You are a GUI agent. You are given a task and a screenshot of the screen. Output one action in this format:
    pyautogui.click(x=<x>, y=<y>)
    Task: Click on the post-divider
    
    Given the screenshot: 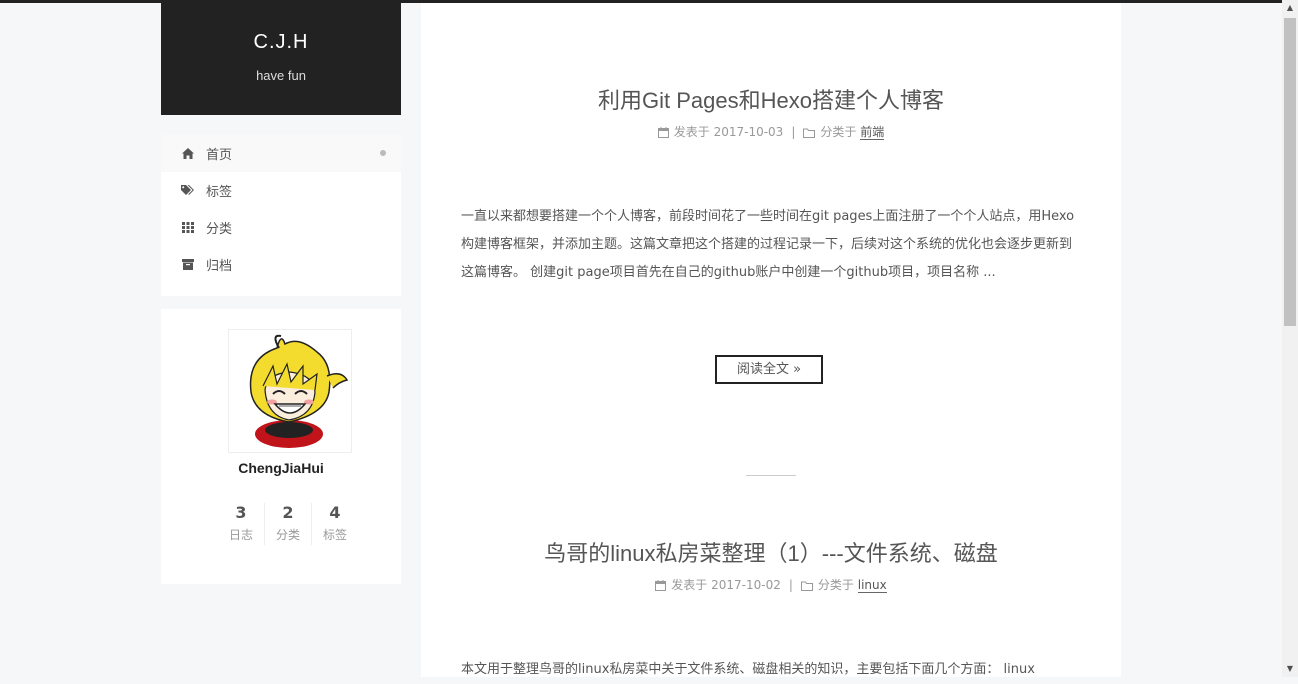 What is the action you would take?
    pyautogui.click(x=771, y=475)
    